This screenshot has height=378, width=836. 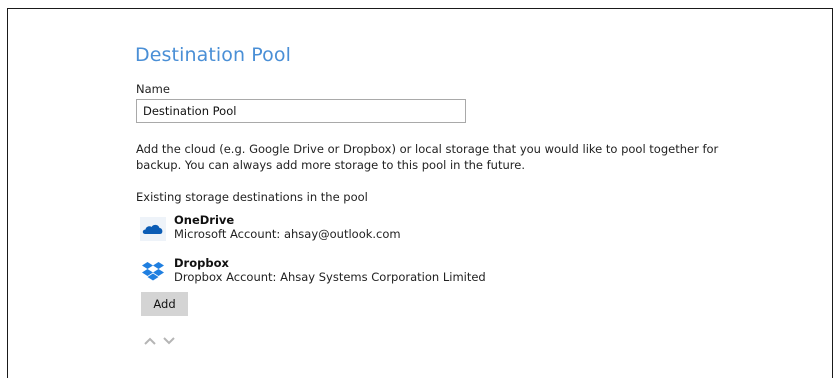 What do you see at coordinates (169, 337) in the screenshot?
I see `move-down-icon` at bounding box center [169, 337].